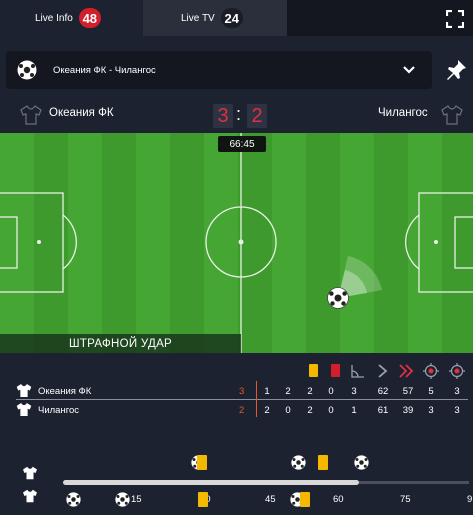  Describe the element at coordinates (414, 482) in the screenshot. I see `timeline-remaining-track` at that location.